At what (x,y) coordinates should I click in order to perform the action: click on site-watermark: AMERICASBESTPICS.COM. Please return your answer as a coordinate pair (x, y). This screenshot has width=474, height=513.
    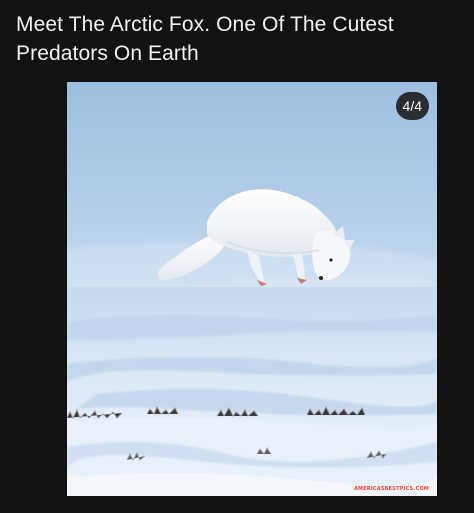
    Looking at the image, I should click on (391, 489).